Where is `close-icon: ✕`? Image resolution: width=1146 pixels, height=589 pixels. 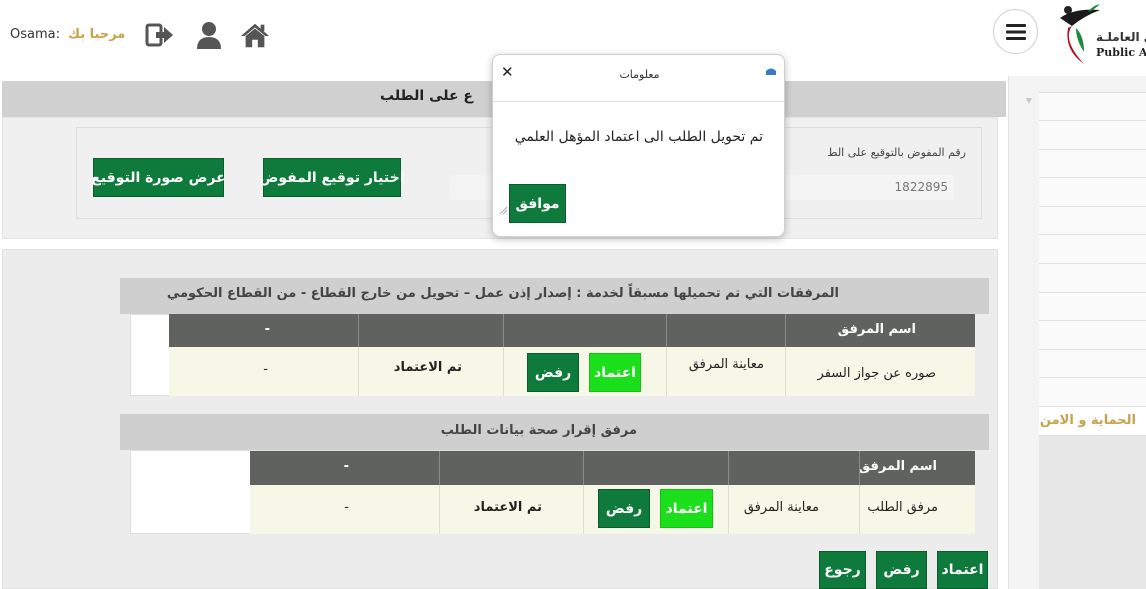 close-icon: ✕ is located at coordinates (507, 72).